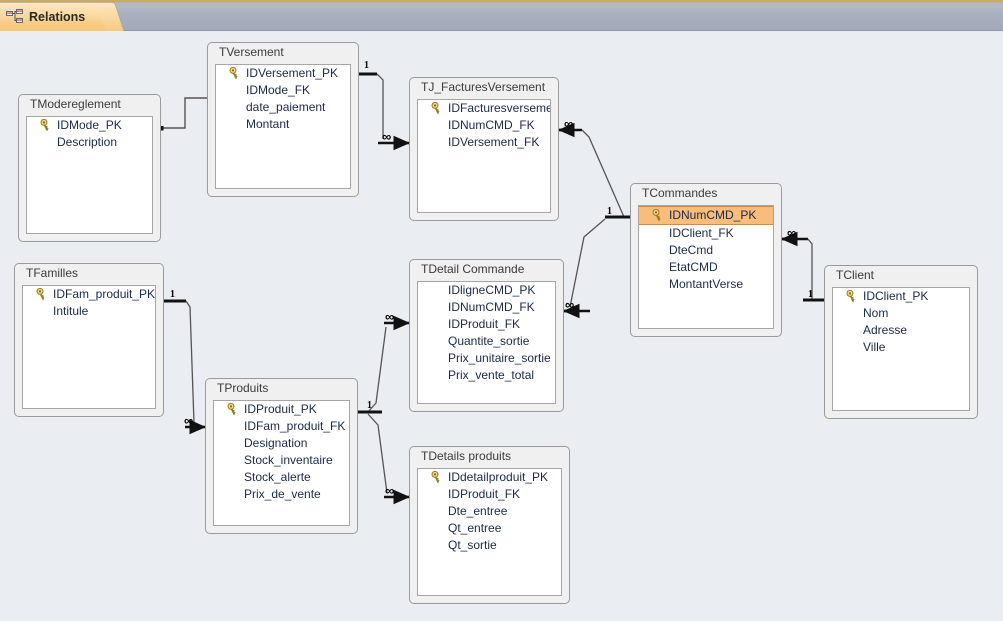 The width and height of the screenshot is (1003, 621). I want to click on table-field: Quantite_sortie, so click(486, 341).